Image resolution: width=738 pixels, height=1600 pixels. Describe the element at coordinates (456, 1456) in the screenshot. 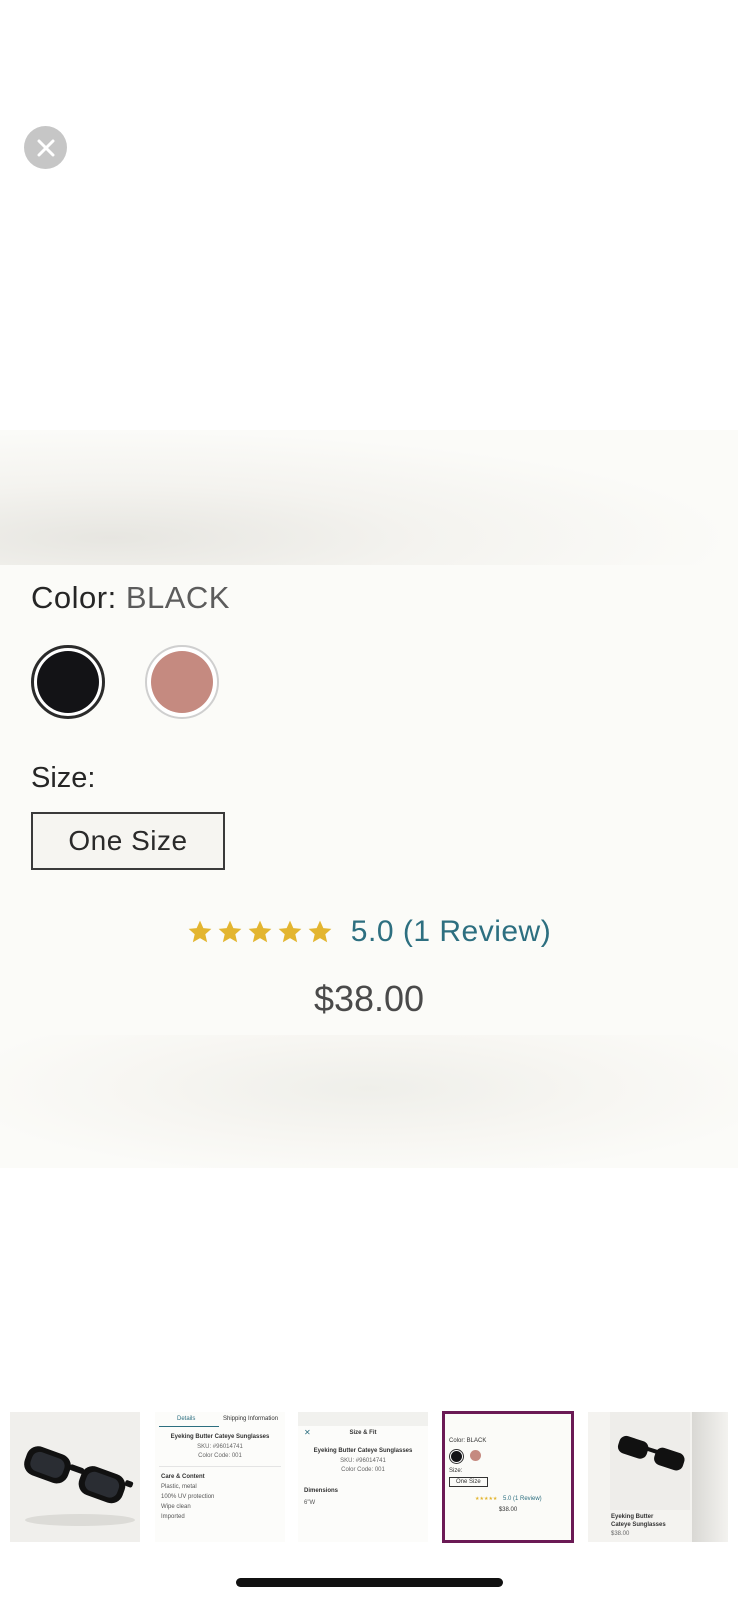

I see `mini-swatch-black` at that location.